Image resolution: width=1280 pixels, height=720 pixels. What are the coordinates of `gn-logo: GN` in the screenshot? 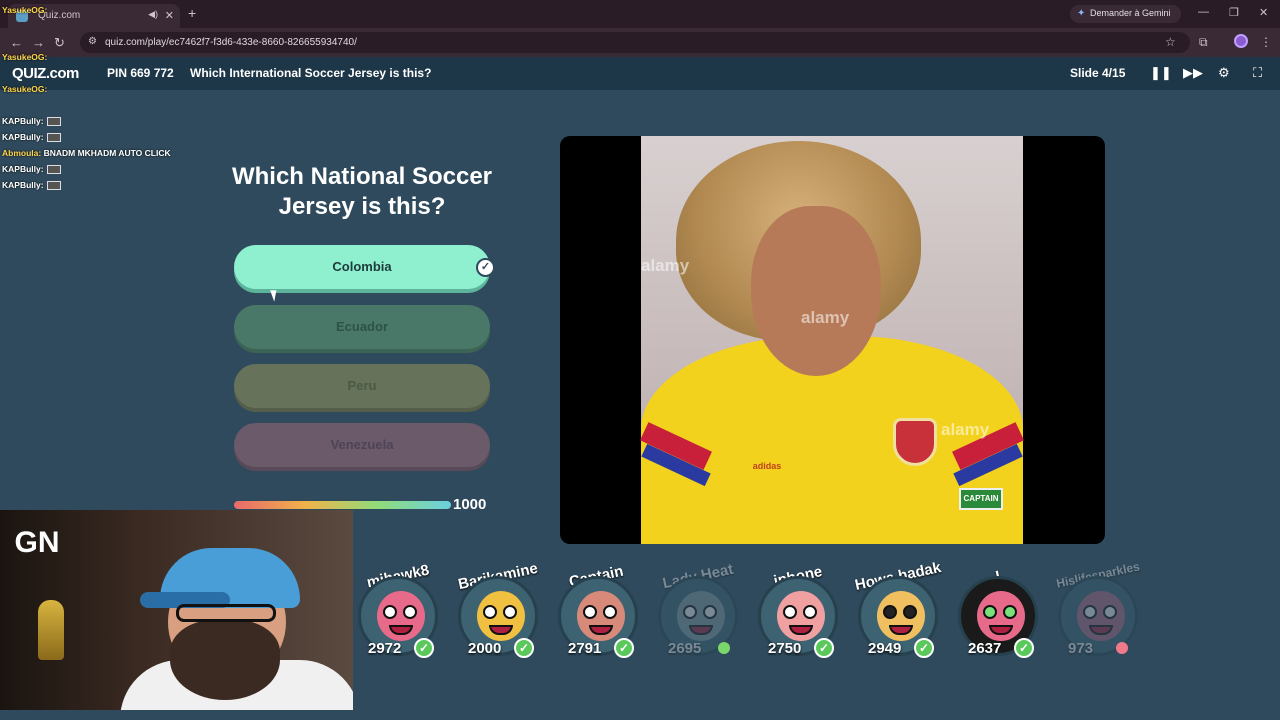 It's located at (37, 542).